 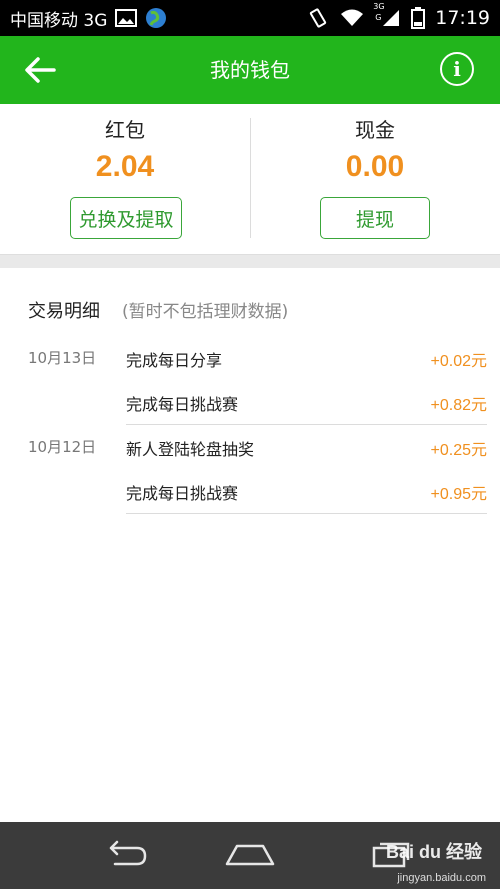 What do you see at coordinates (375, 218) in the screenshot?
I see `withdraw-button: 提现` at bounding box center [375, 218].